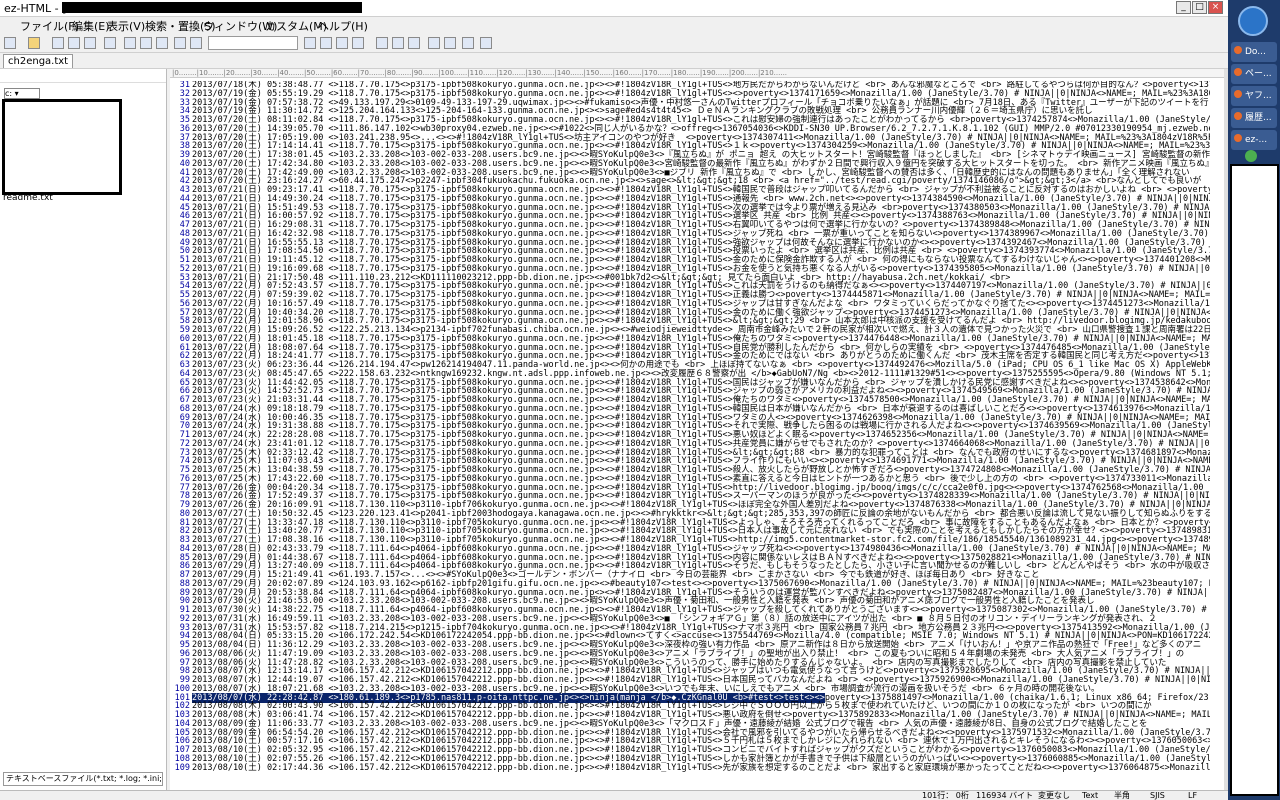  Describe the element at coordinates (1254, 480) in the screenshot. I see `notification-area` at that location.